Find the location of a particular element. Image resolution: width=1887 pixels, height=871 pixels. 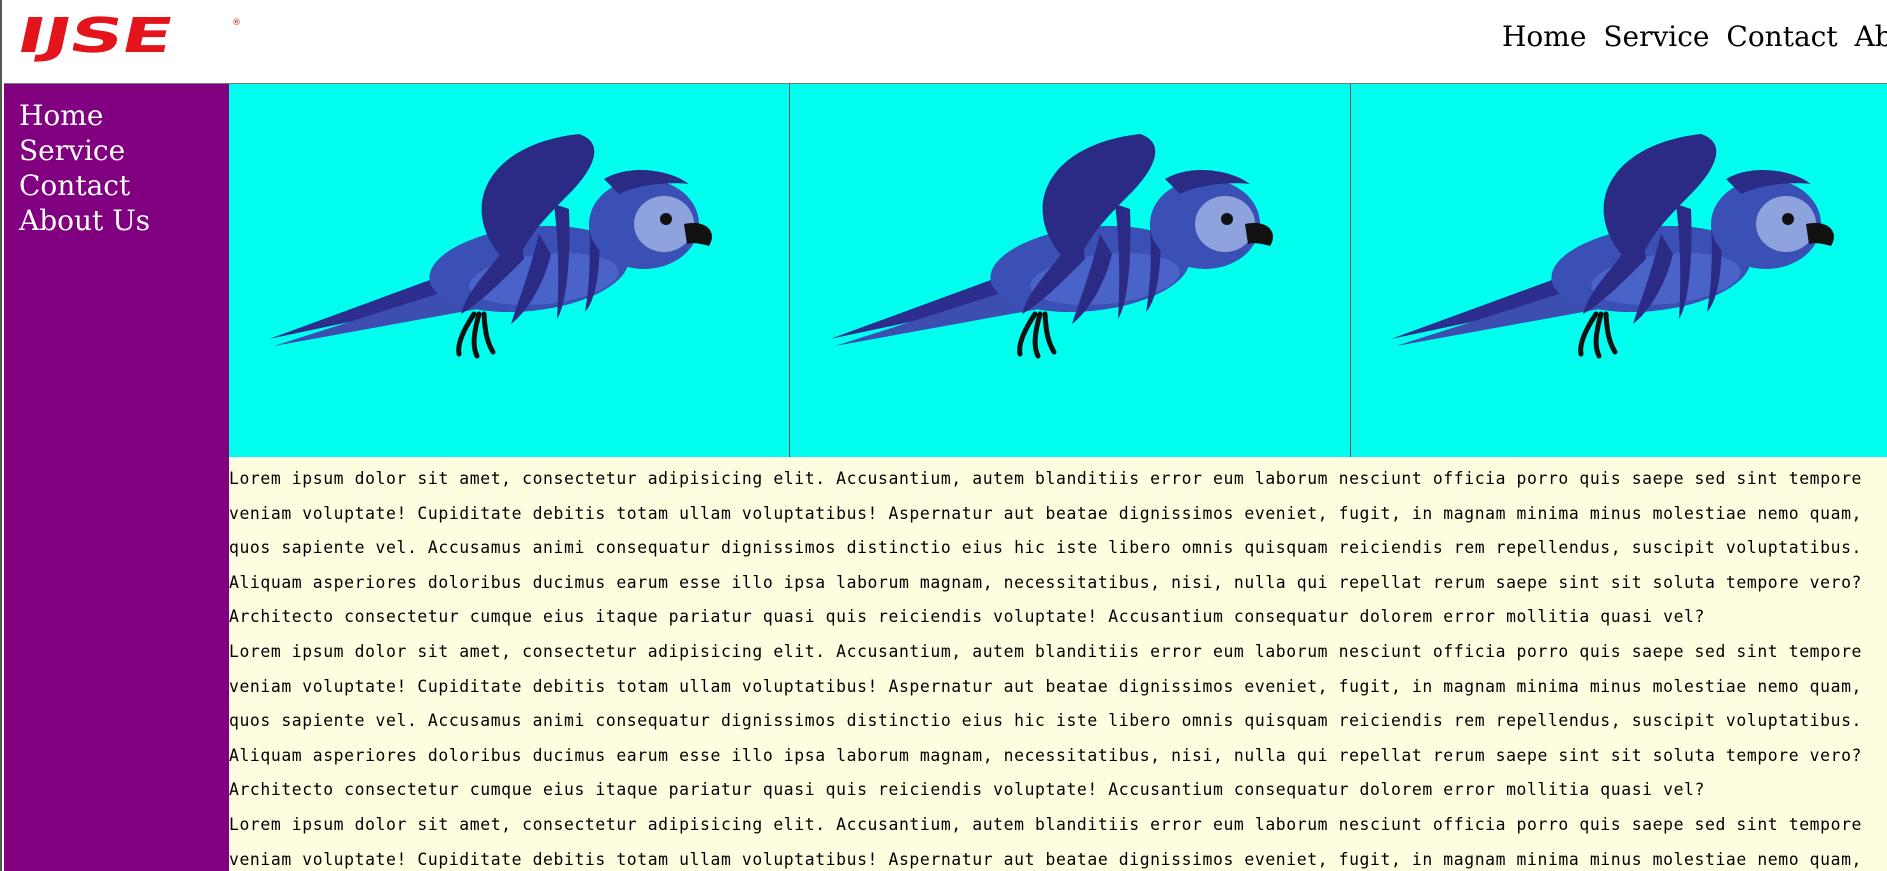

logo-text: IJSE is located at coordinates (94, 36).